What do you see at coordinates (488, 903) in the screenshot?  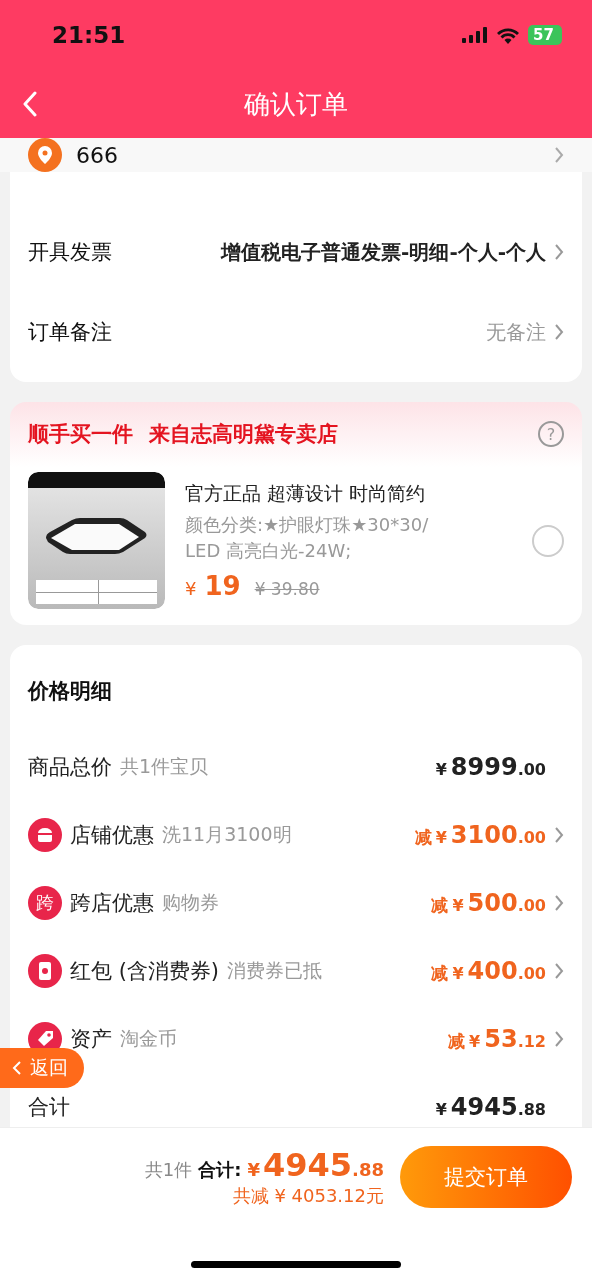 I see `price-amount: 减 ¥ 500.00` at bounding box center [488, 903].